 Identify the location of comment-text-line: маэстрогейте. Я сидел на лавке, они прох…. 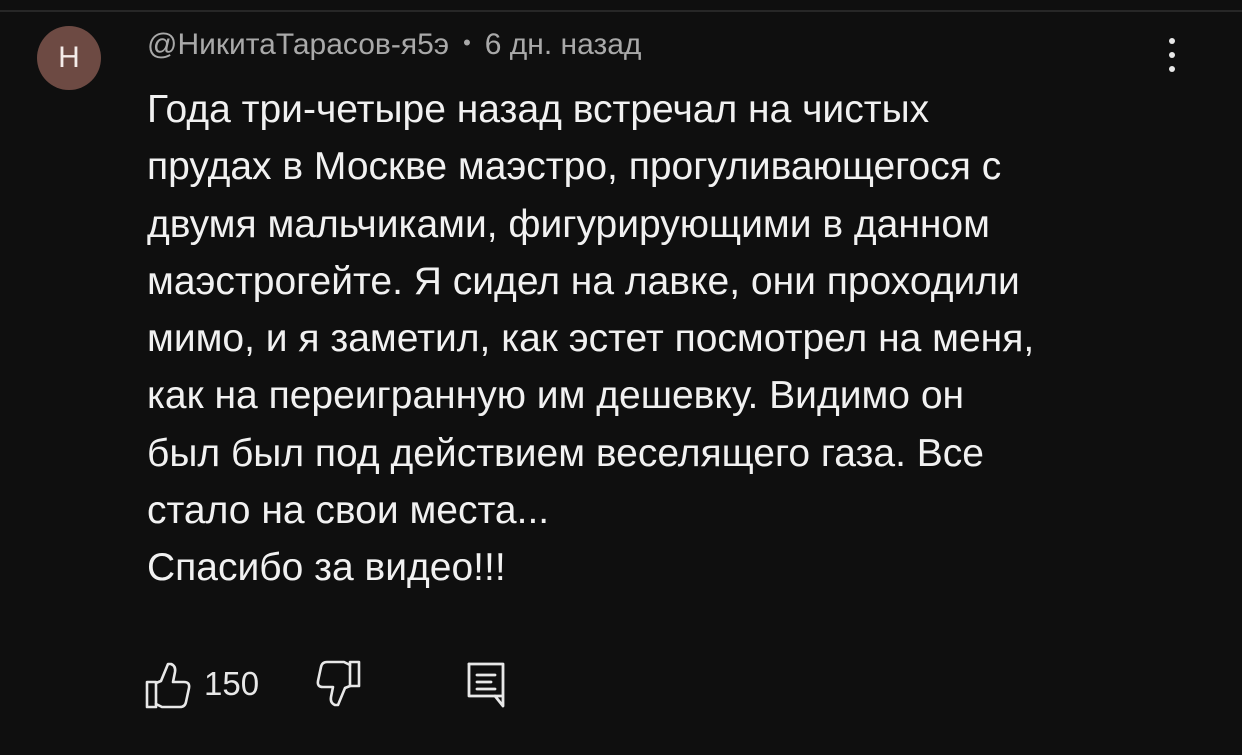
(583, 281).